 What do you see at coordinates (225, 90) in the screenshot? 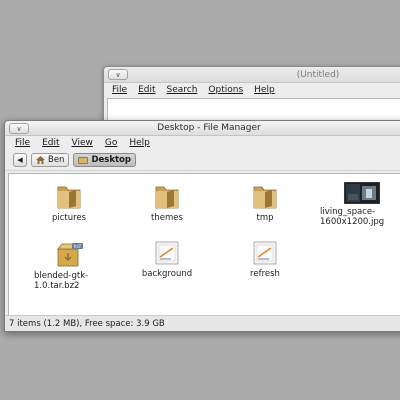
I see `editor-menu-options: Options` at bounding box center [225, 90].